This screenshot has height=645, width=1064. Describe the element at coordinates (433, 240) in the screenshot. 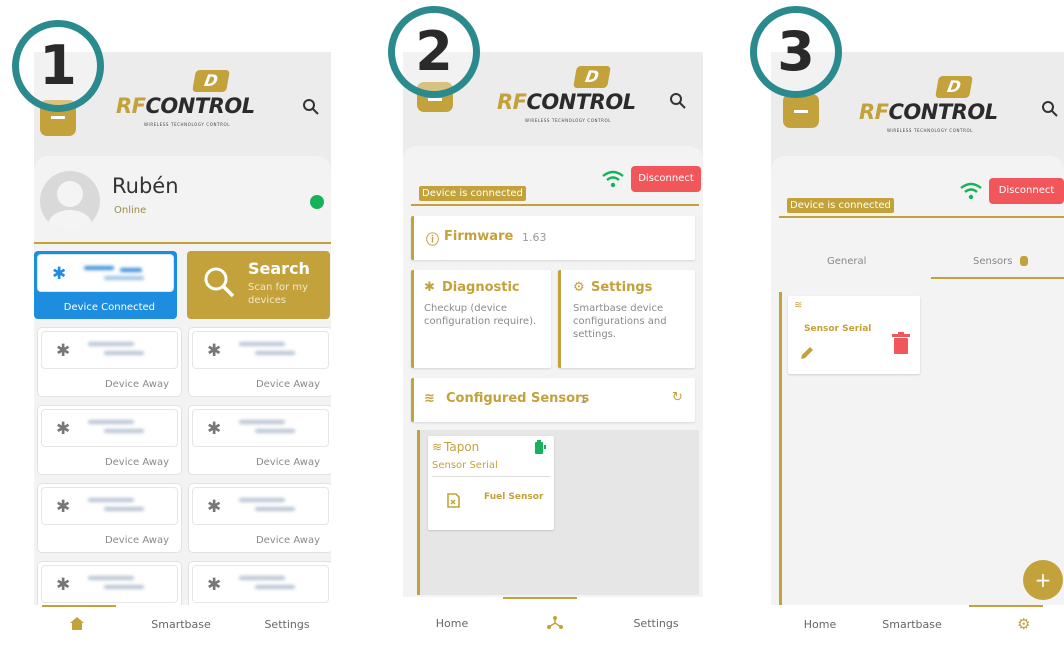

I see `info-icon: ⓘ` at that location.